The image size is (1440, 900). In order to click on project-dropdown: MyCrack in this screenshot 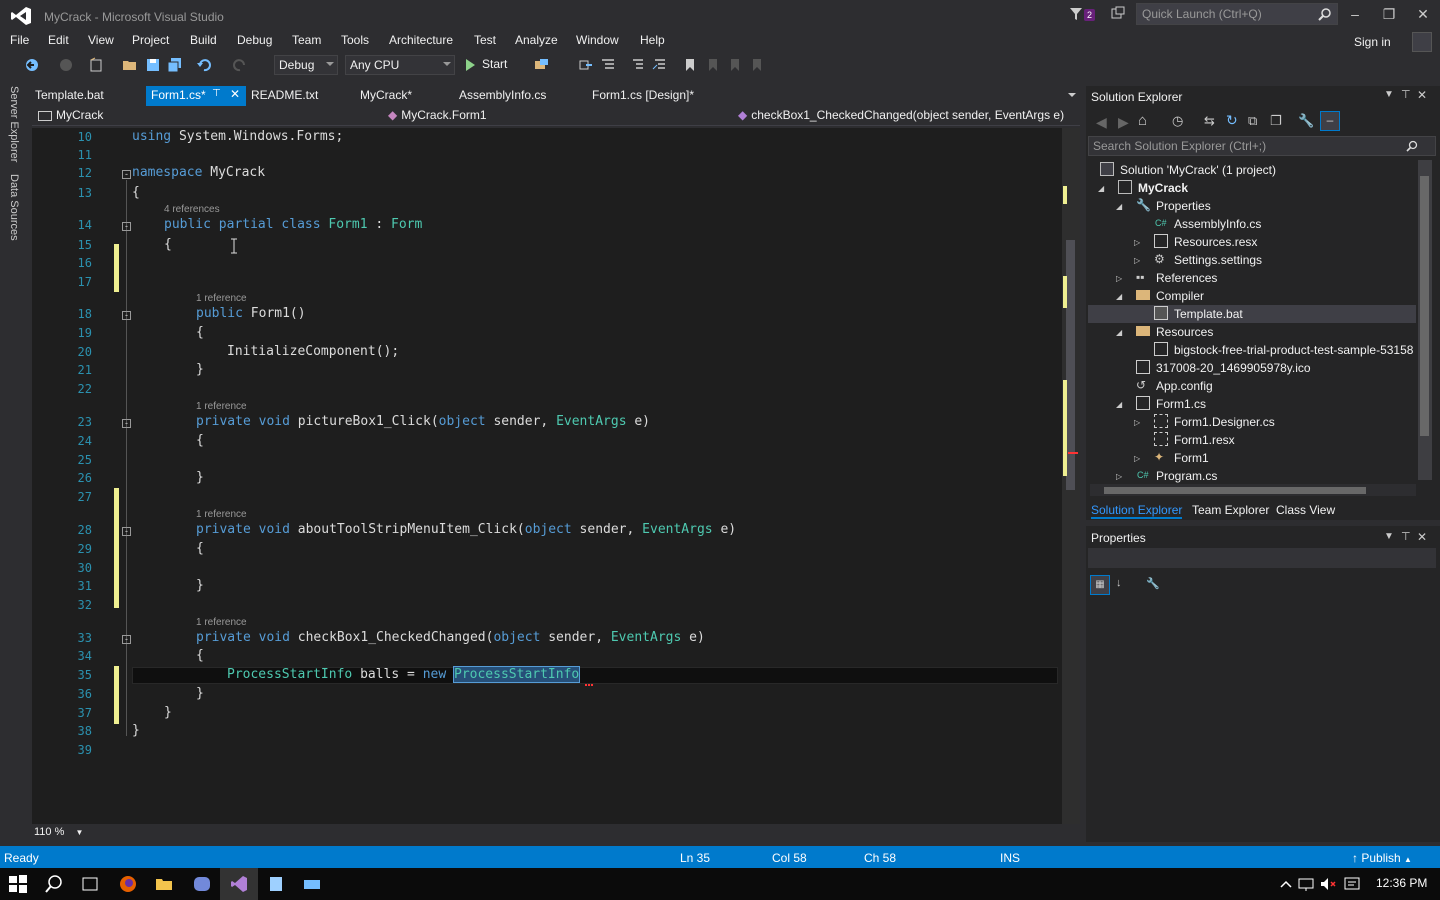, I will do `click(207, 117)`.